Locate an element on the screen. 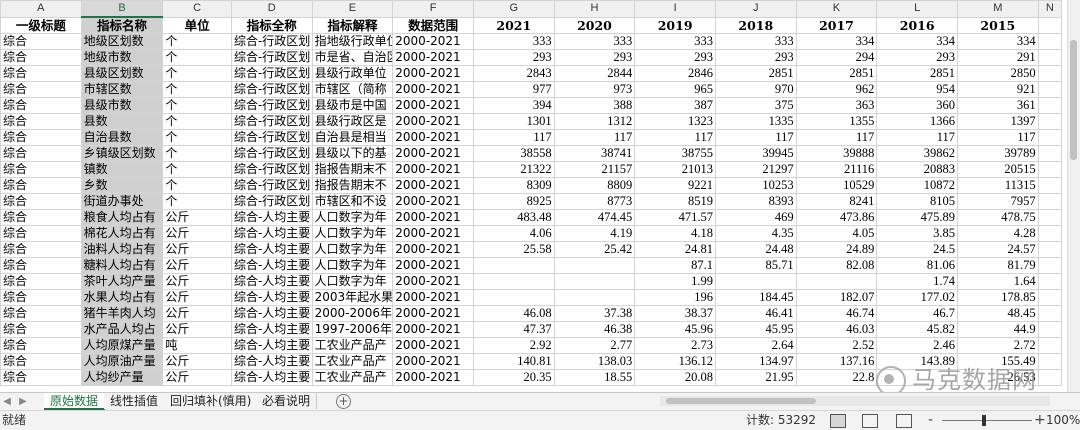 This screenshot has width=1080, height=430. cell: 46.38 is located at coordinates (594, 329).